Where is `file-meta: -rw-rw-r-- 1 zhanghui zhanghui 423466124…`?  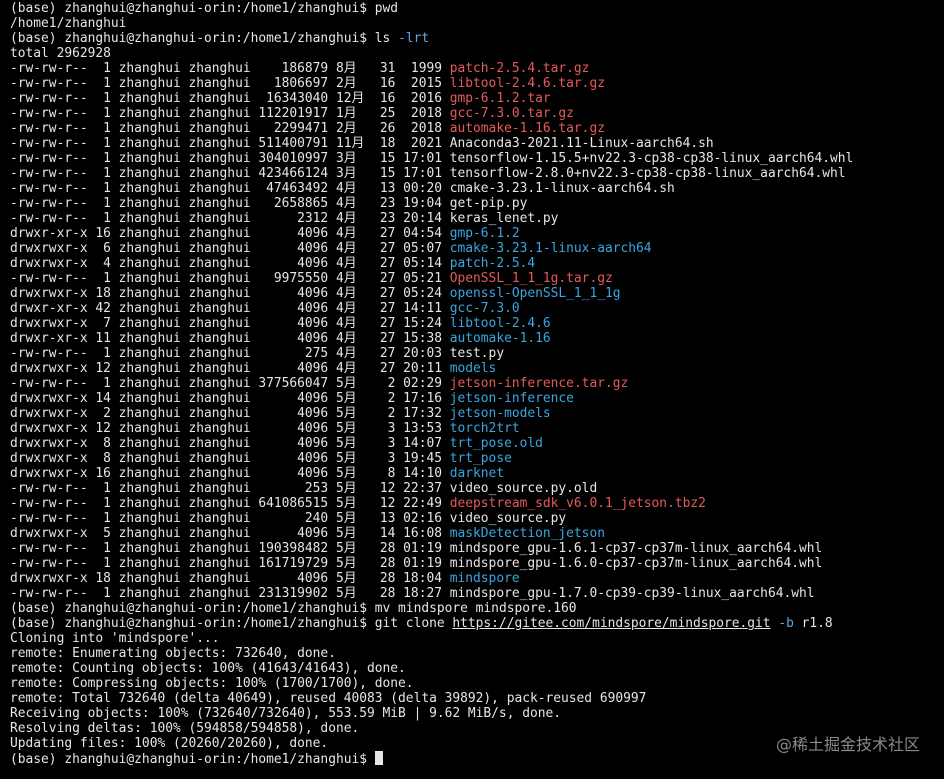
file-meta: -rw-rw-r-- 1 zhanghui zhanghui 423466124… is located at coordinates (230, 173).